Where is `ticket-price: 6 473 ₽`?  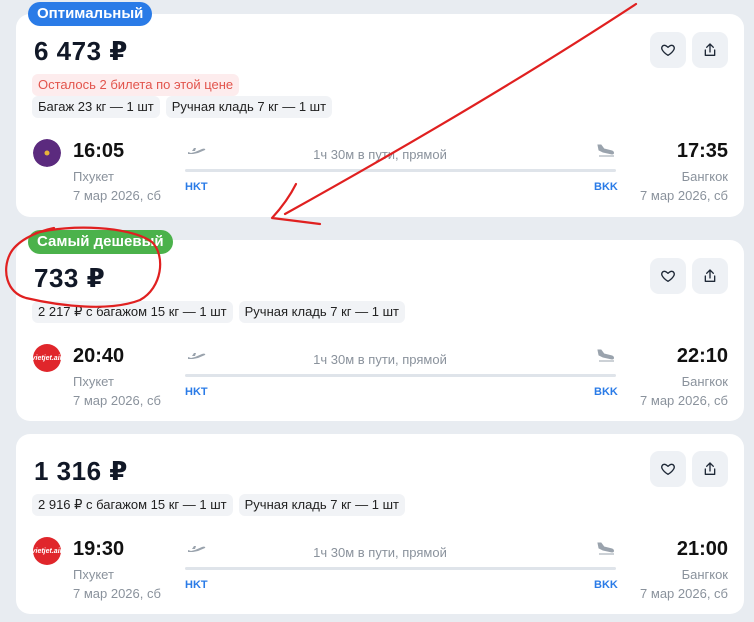 ticket-price: 6 473 ₽ is located at coordinates (81, 51).